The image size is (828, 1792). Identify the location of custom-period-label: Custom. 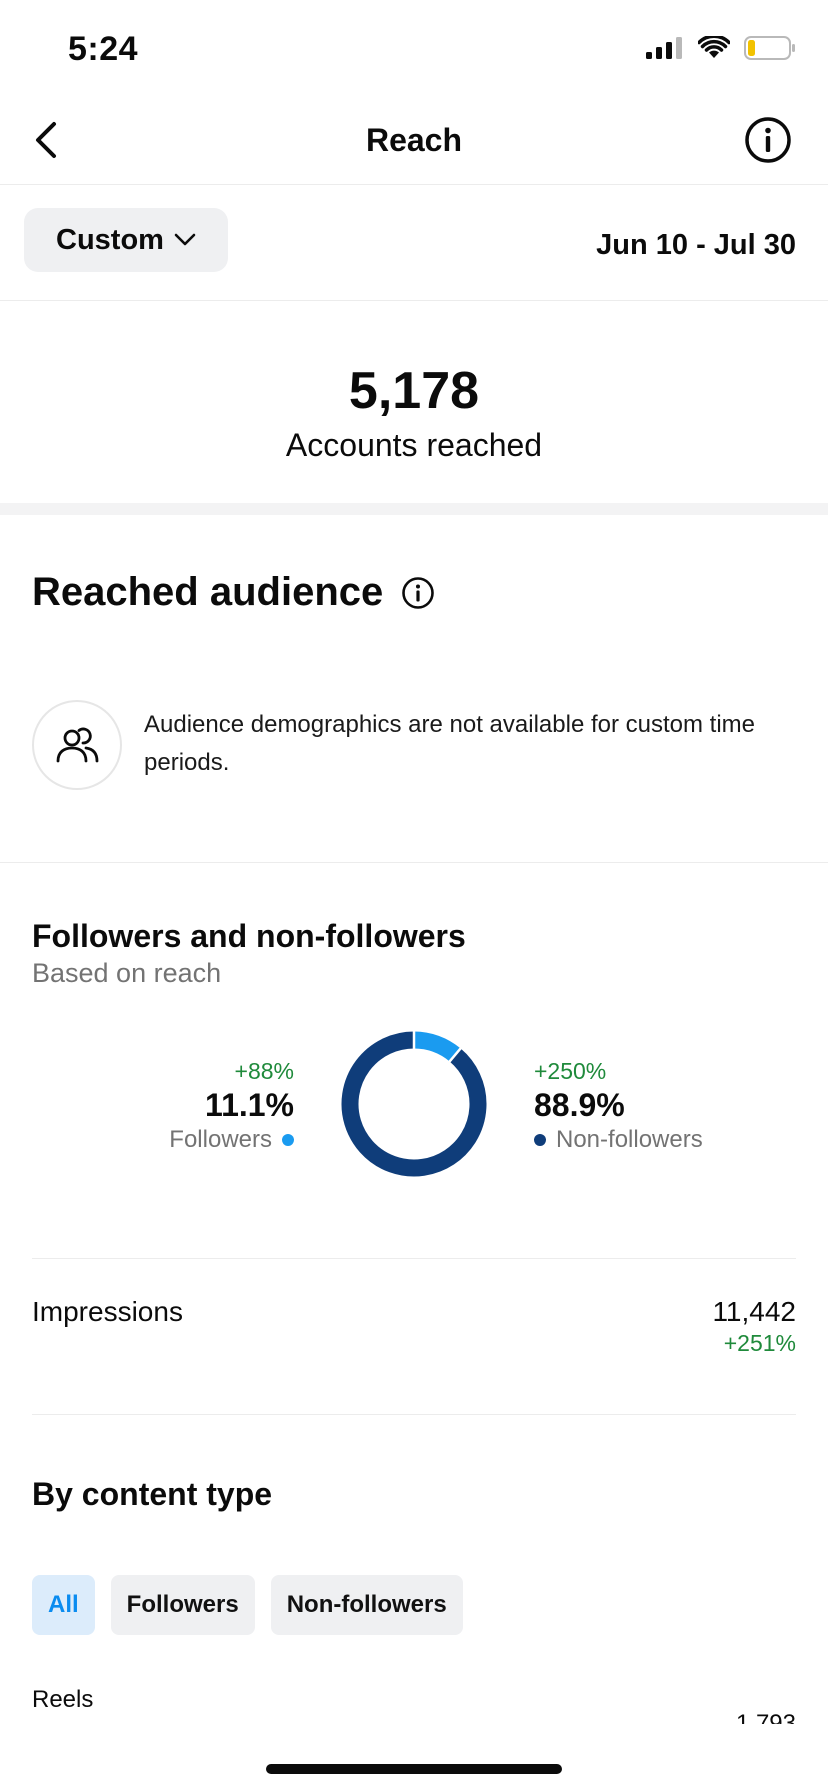
(110, 239).